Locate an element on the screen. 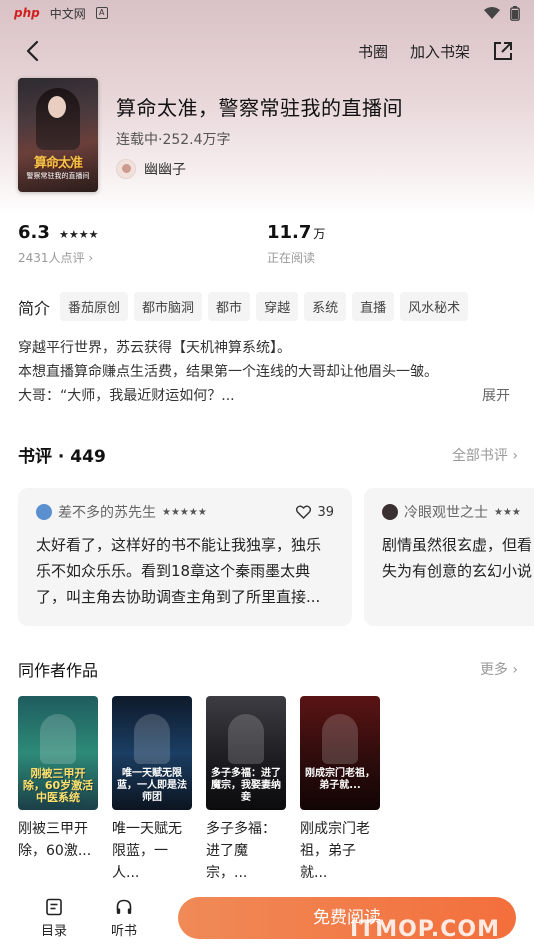 The height and width of the screenshot is (950, 534). author-avatar is located at coordinates (126, 169).